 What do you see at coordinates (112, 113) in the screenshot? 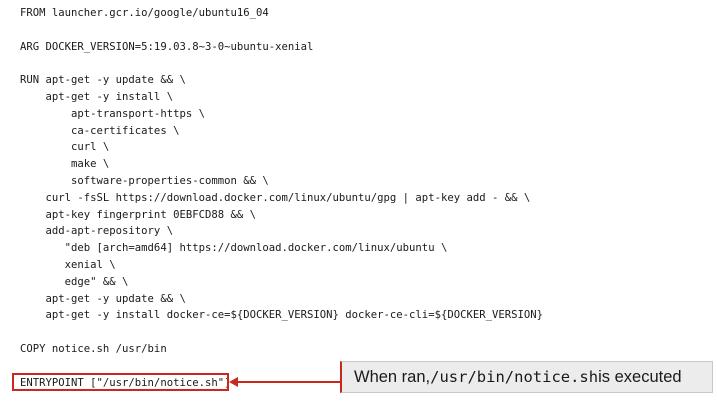
I see `code-line-apt-transport: apt-transport-https \` at bounding box center [112, 113].